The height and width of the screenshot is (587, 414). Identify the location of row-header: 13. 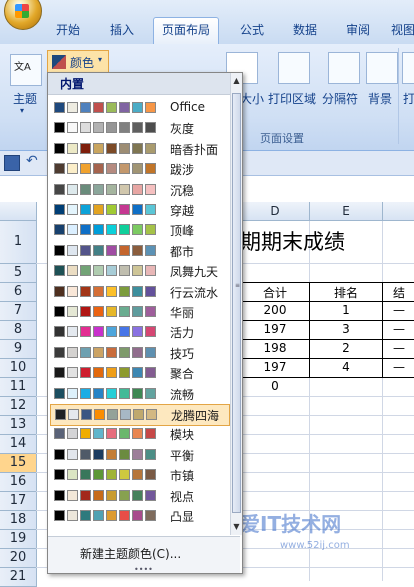
(18, 425).